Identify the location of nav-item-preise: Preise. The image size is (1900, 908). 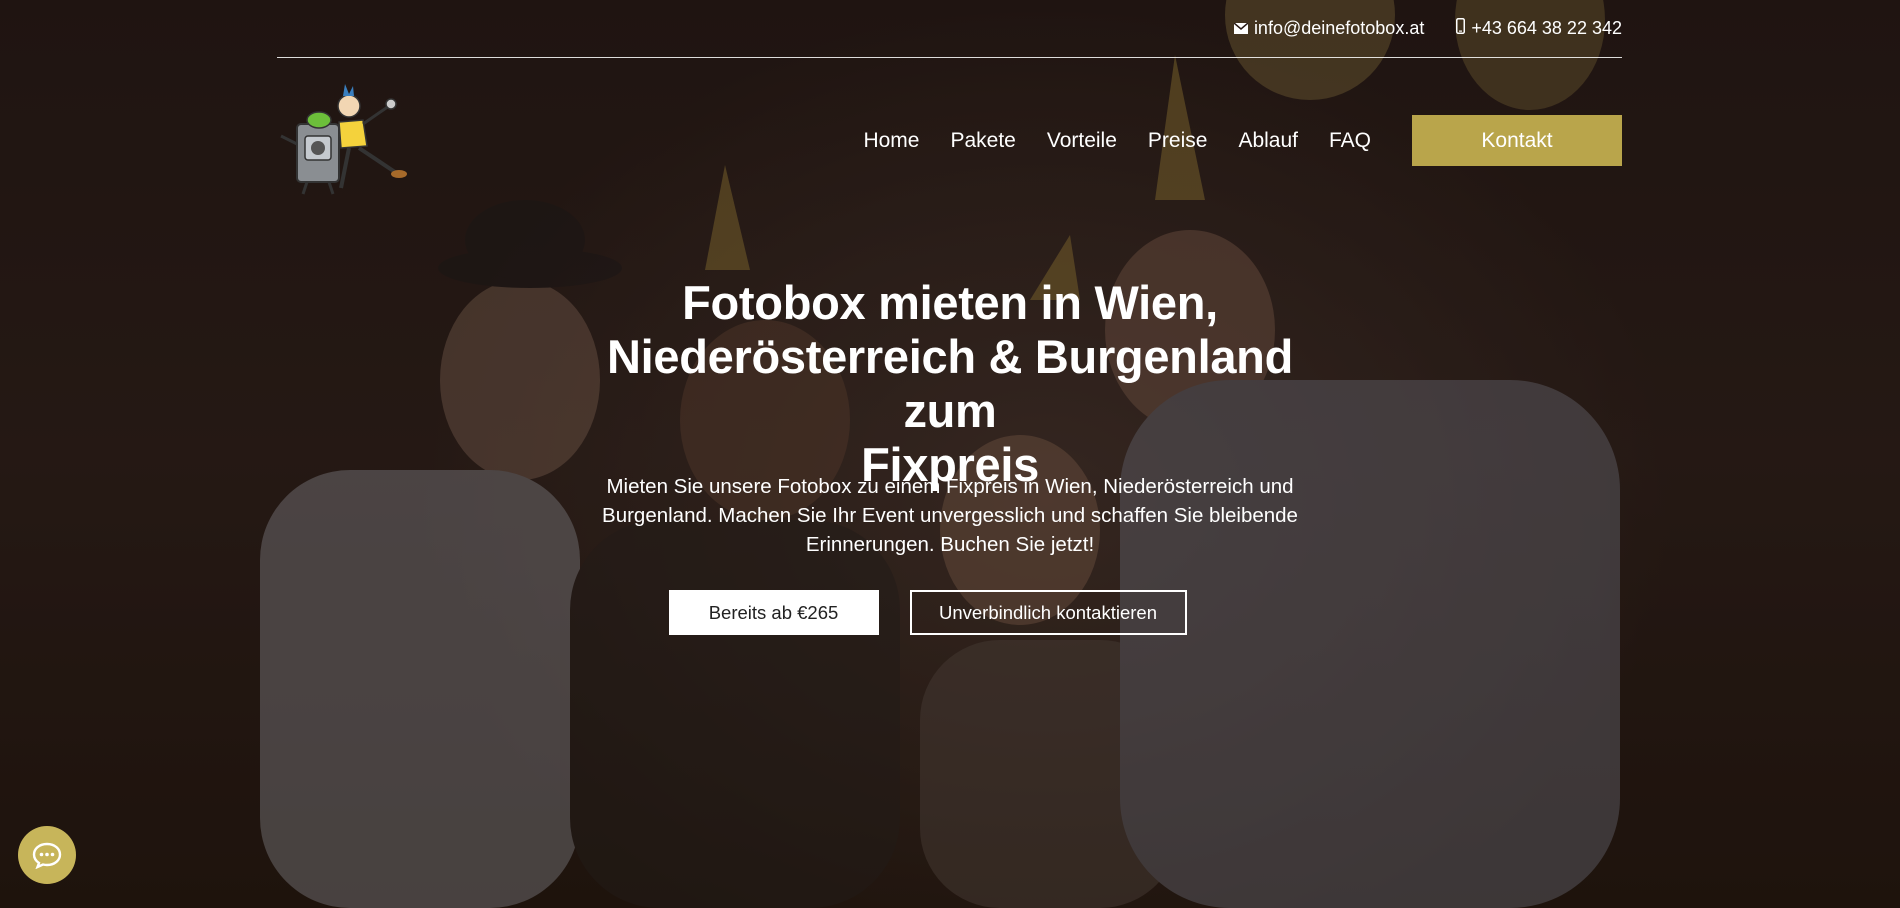
(1178, 141).